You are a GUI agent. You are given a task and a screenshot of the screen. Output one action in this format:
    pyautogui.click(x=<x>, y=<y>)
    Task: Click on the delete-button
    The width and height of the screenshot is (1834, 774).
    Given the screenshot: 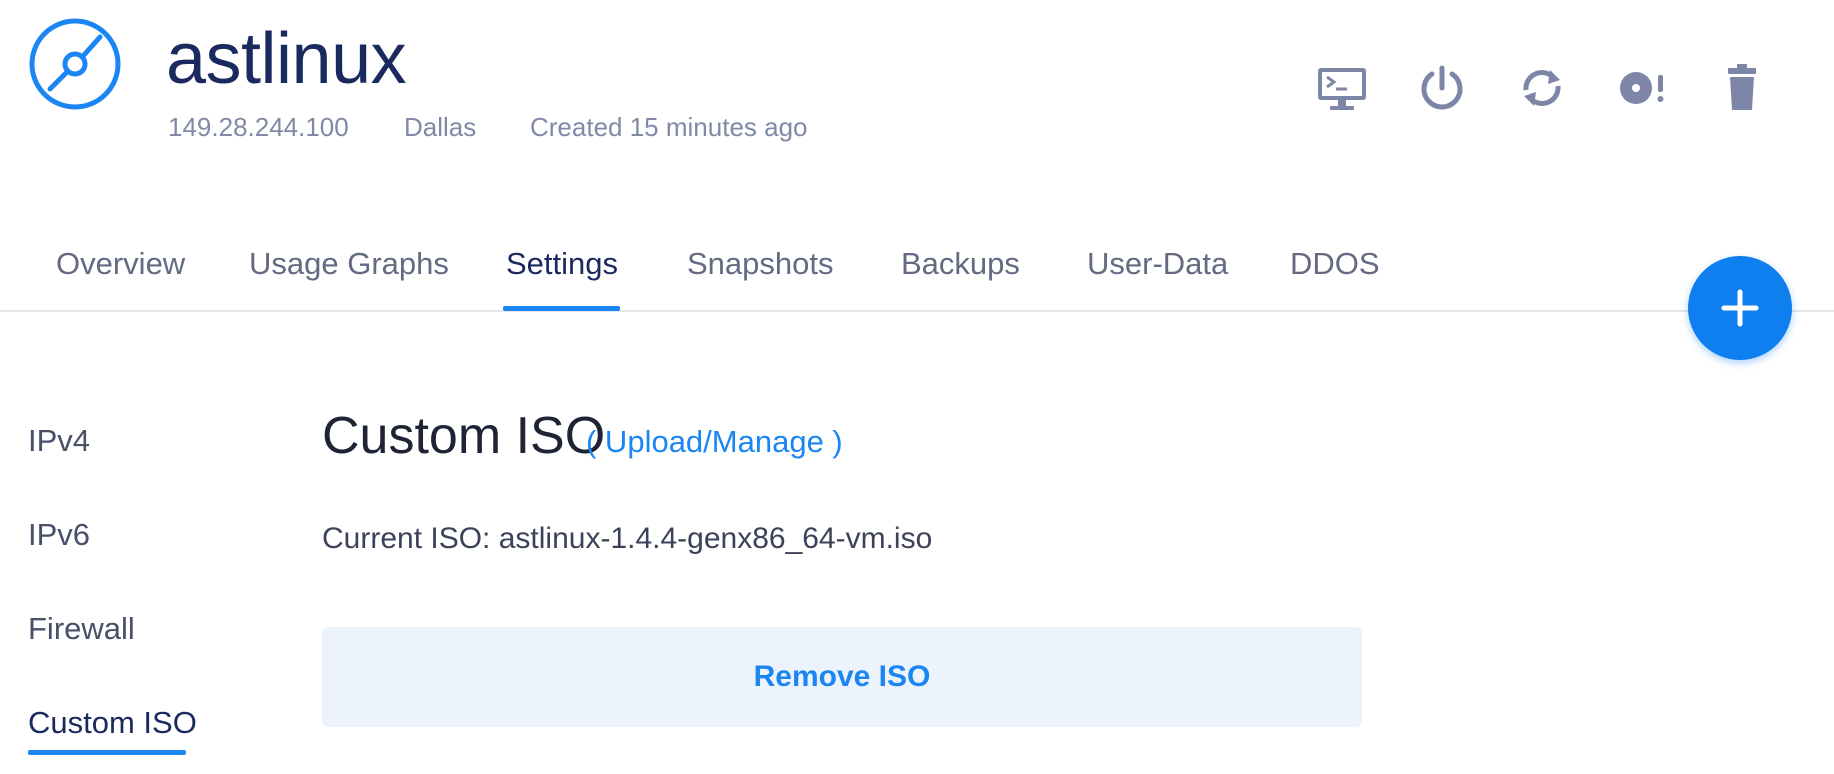 What is the action you would take?
    pyautogui.click(x=1742, y=88)
    